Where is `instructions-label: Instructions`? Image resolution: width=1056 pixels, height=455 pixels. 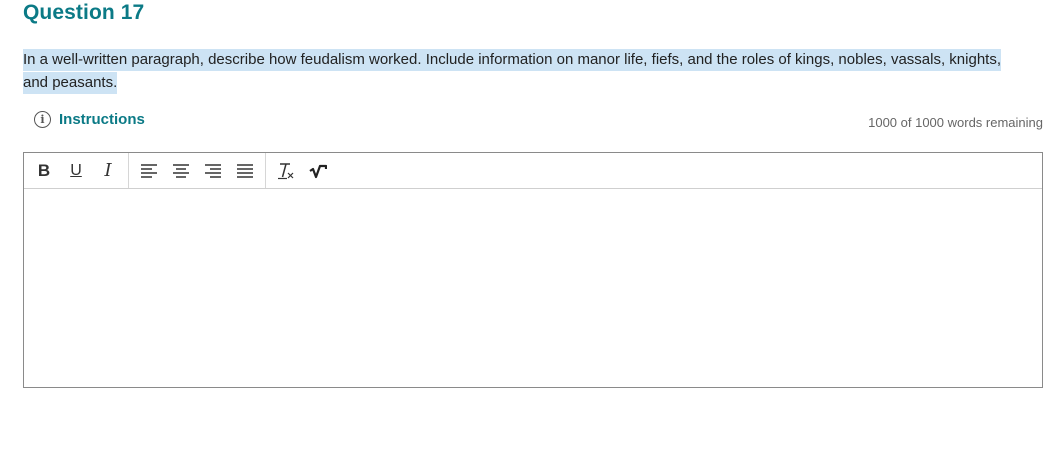 instructions-label: Instructions is located at coordinates (102, 119).